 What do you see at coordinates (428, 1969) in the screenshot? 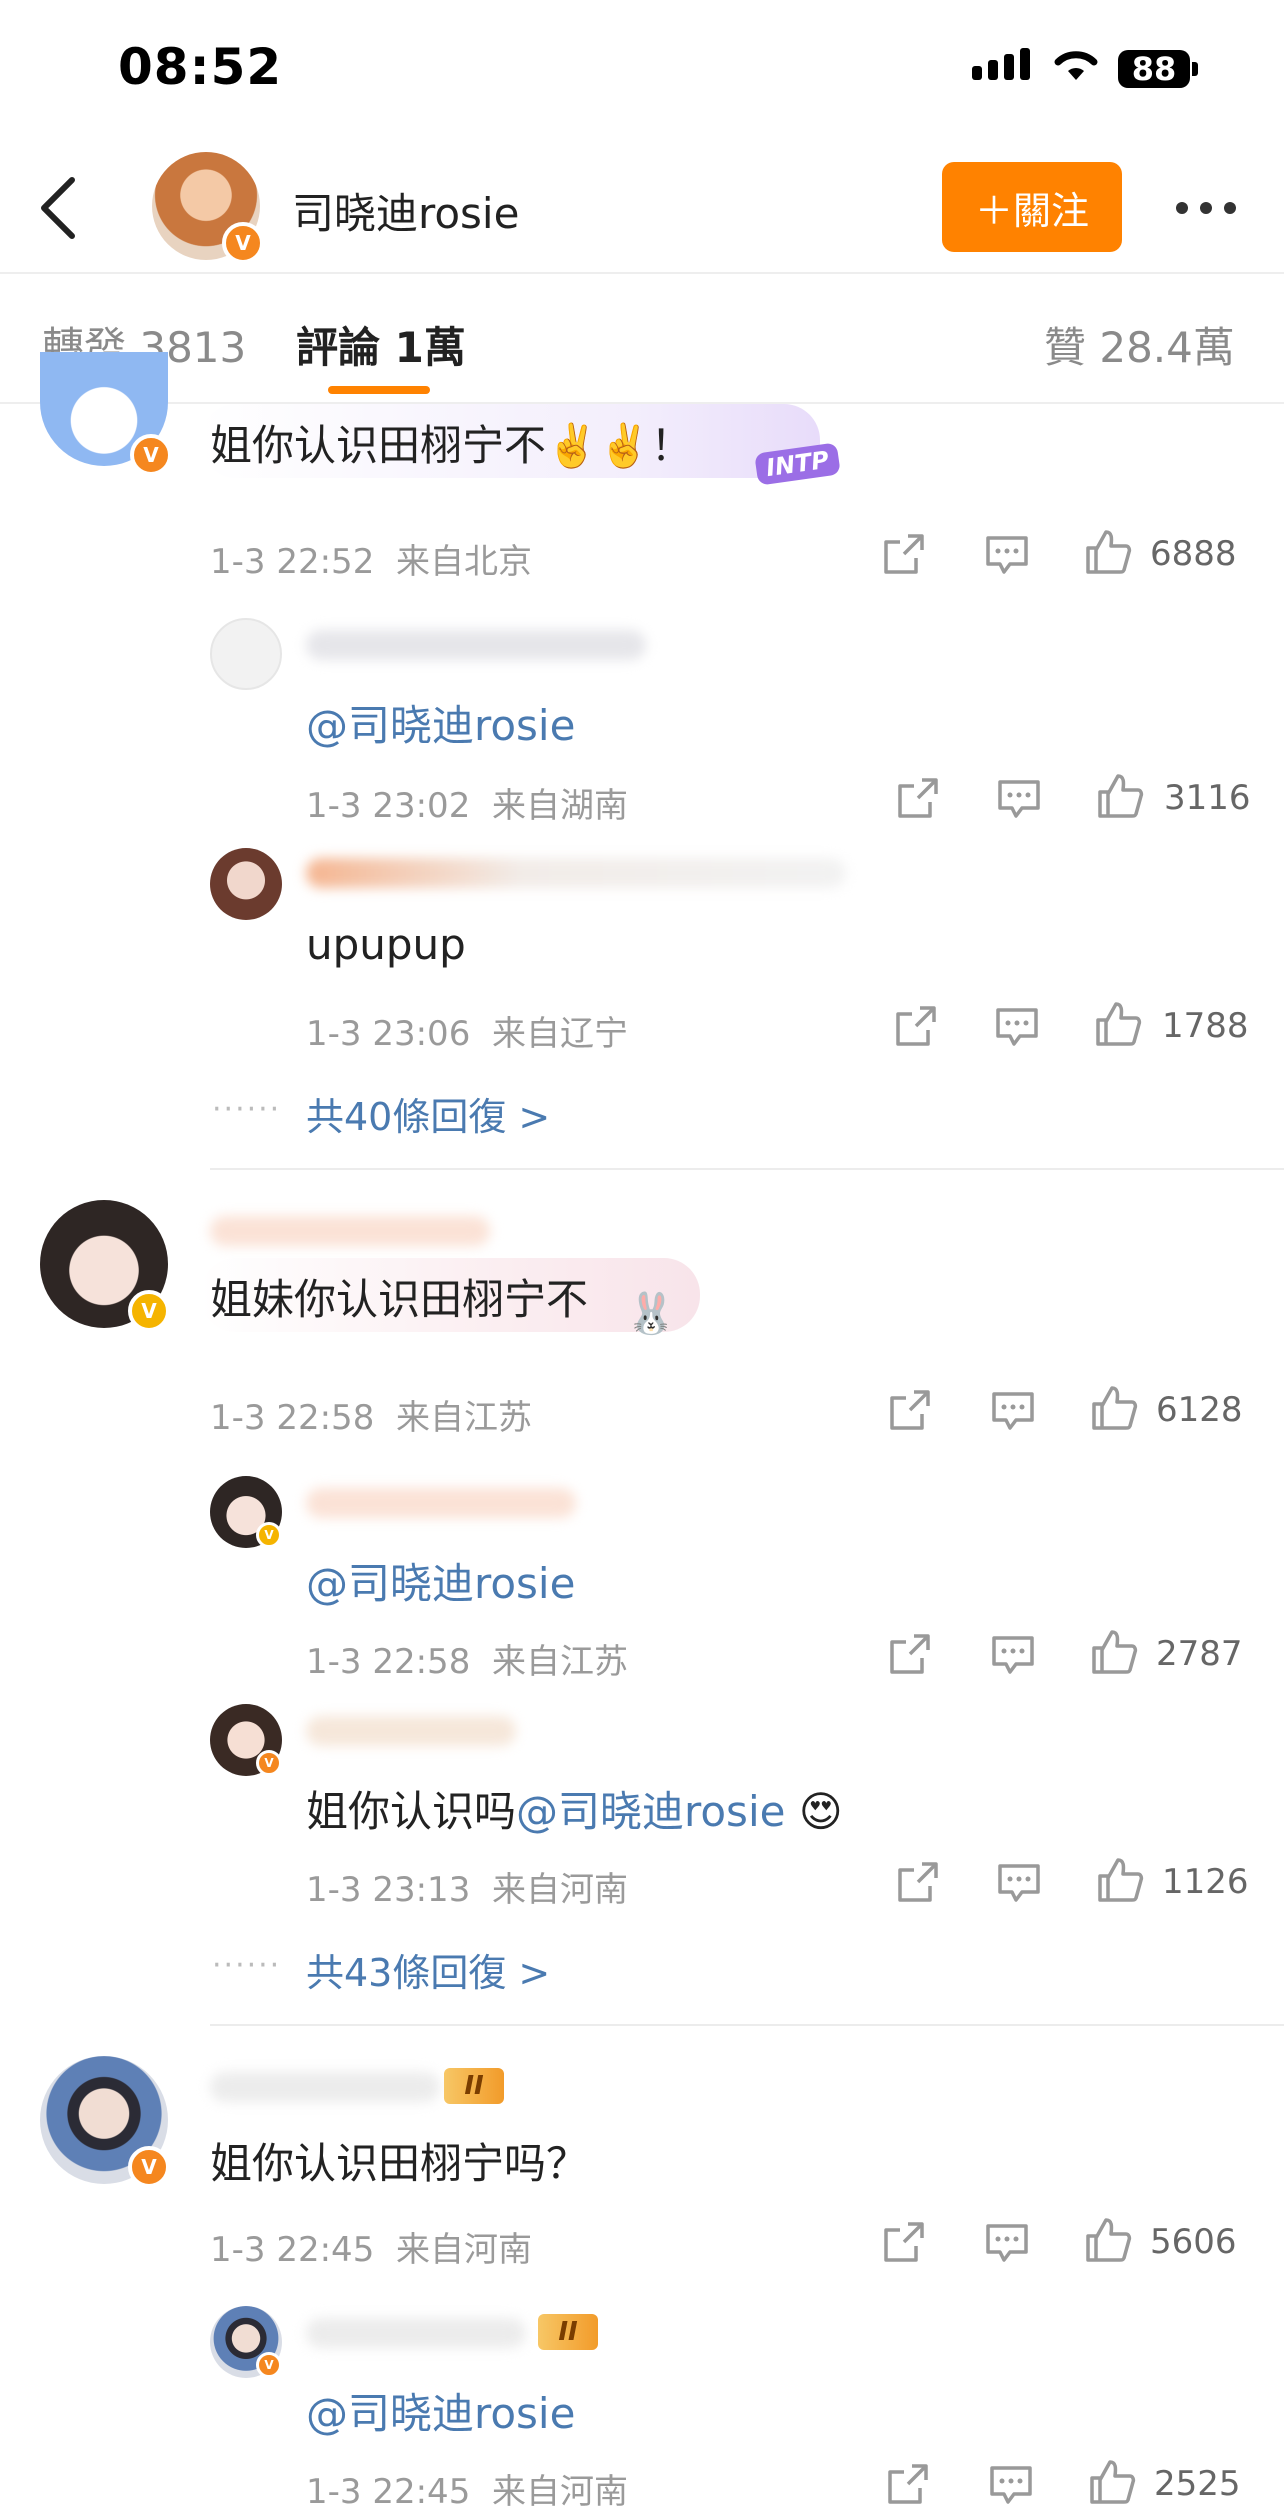
I see `more-replies-link: 共43條回復 >` at bounding box center [428, 1969].